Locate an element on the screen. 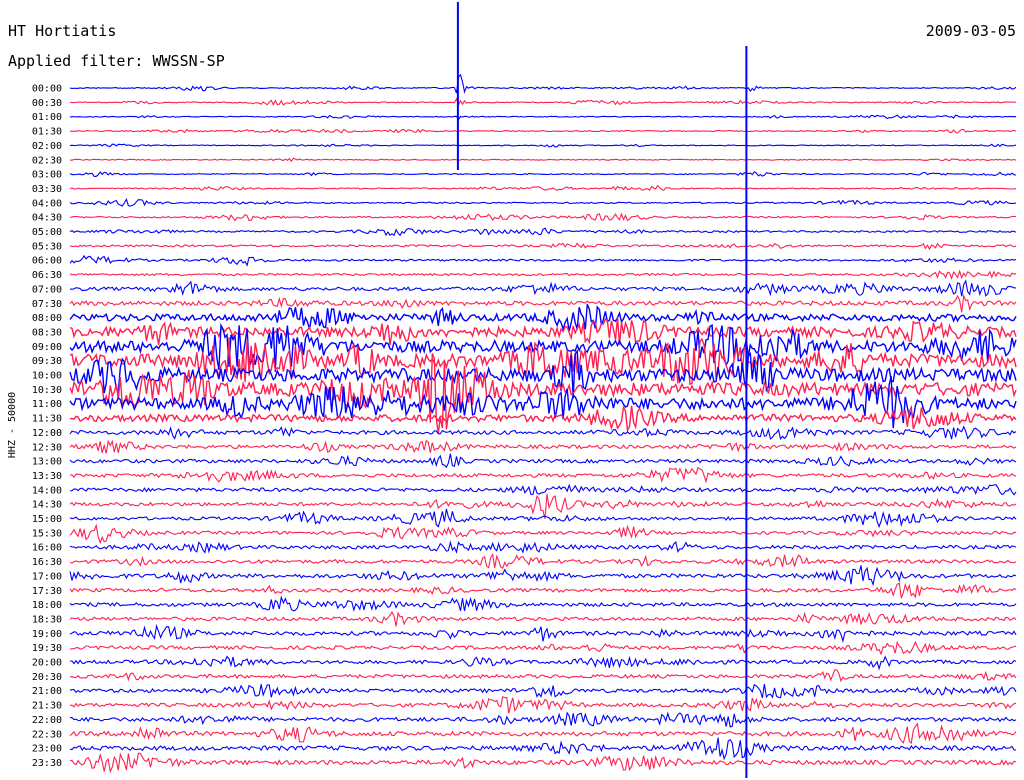  row-time-label: 07:00 is located at coordinates (47, 289).